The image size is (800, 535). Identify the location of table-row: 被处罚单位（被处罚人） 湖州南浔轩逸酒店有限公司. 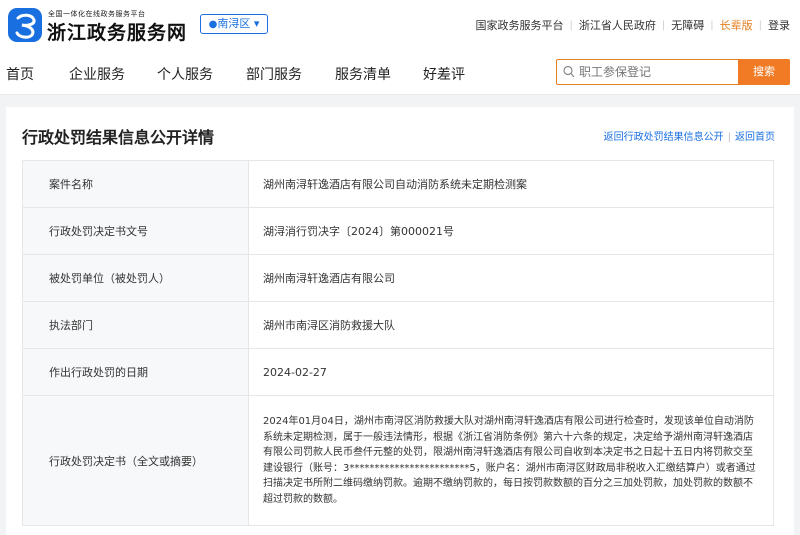
(398, 278).